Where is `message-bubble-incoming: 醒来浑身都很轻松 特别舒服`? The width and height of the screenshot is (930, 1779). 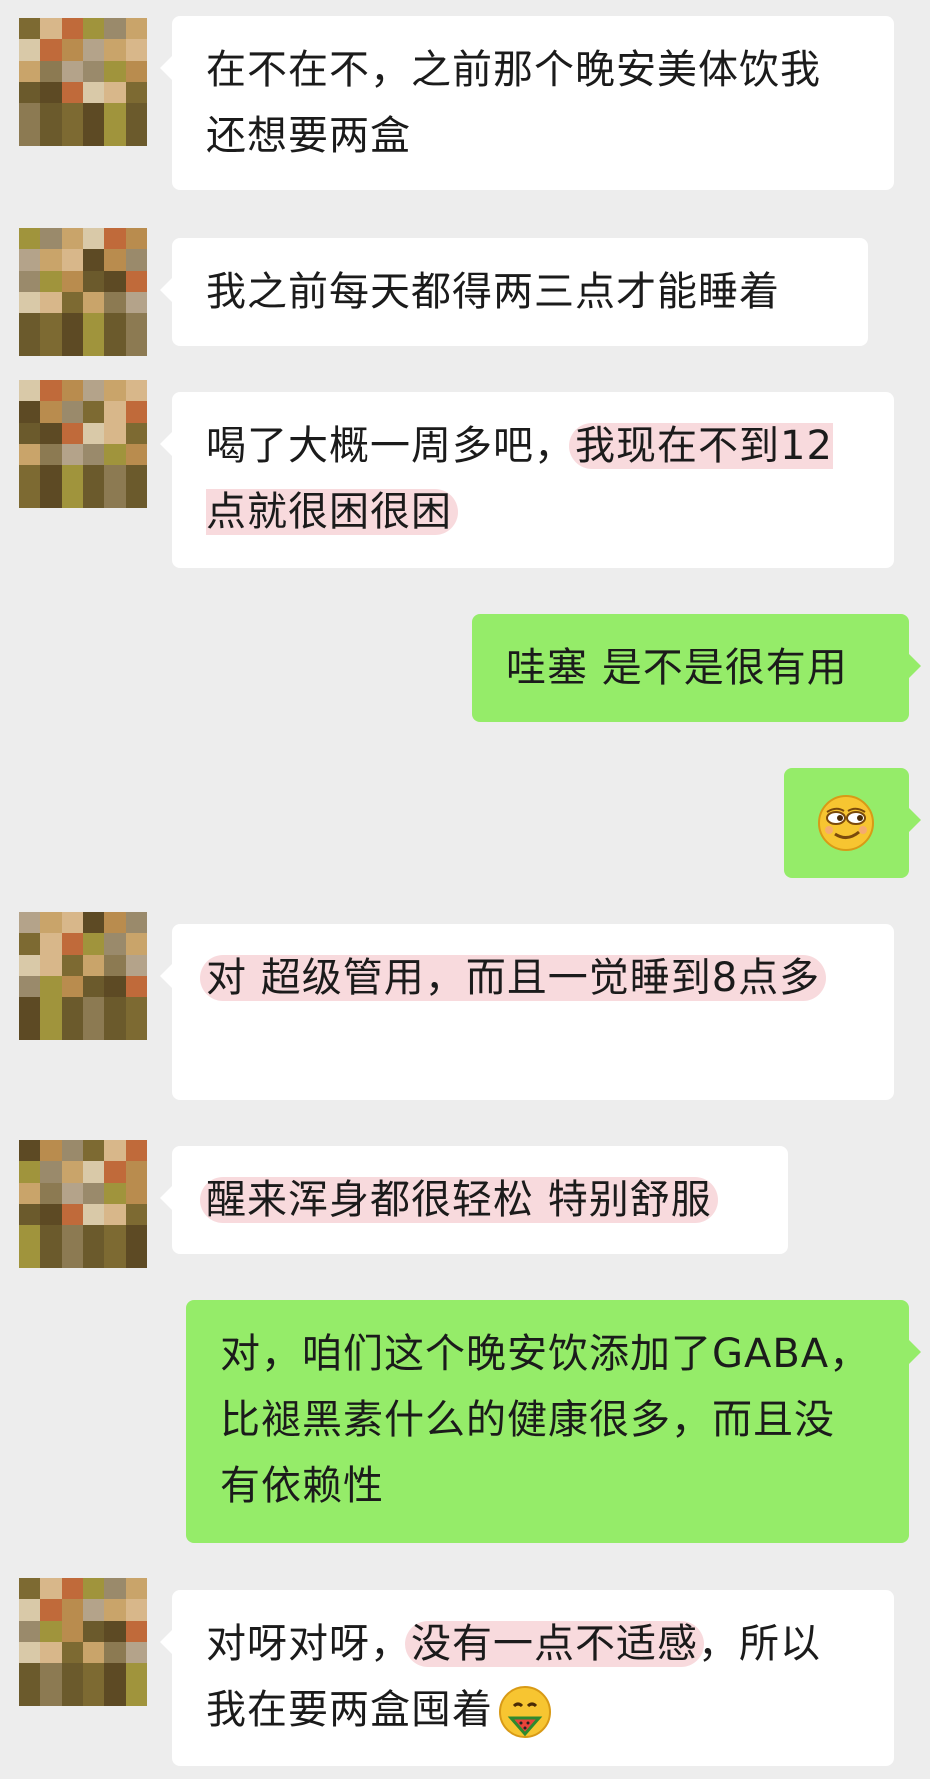
message-bubble-incoming: 醒来浑身都很轻松 特别舒服 is located at coordinates (474, 1200).